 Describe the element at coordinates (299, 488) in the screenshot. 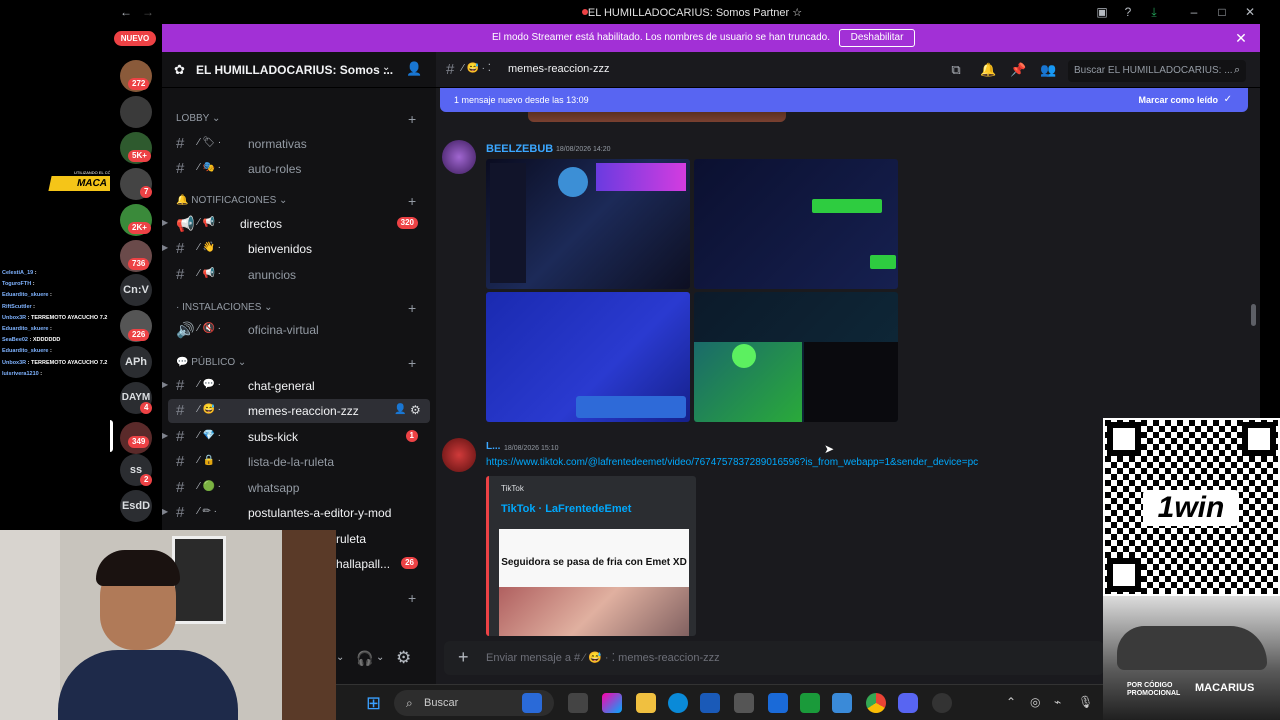

I see `channel-whatsapp: # ⁄ 🟢 · whatsapp` at that location.